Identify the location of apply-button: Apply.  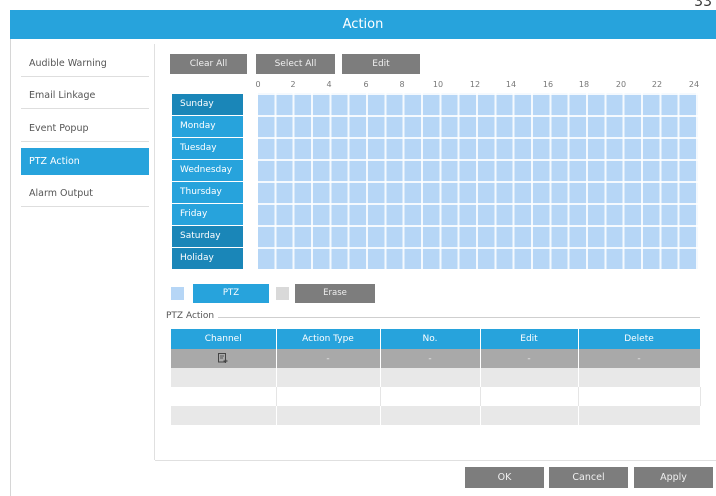
(673, 477).